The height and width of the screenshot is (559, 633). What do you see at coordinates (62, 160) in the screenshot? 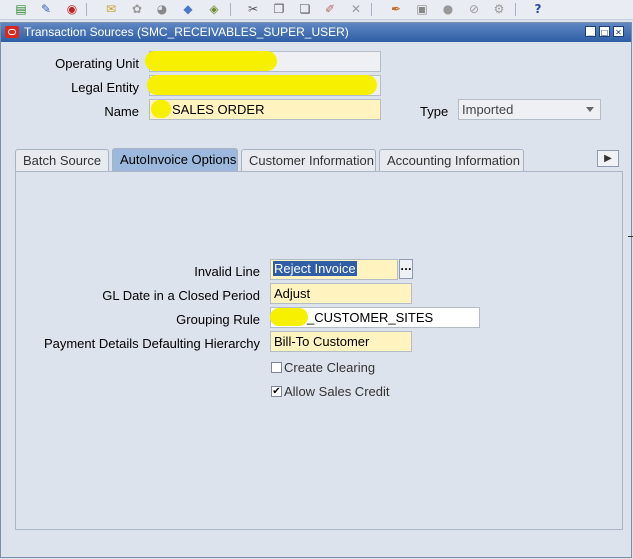
I see `tab-batch-source: Batch Source` at bounding box center [62, 160].